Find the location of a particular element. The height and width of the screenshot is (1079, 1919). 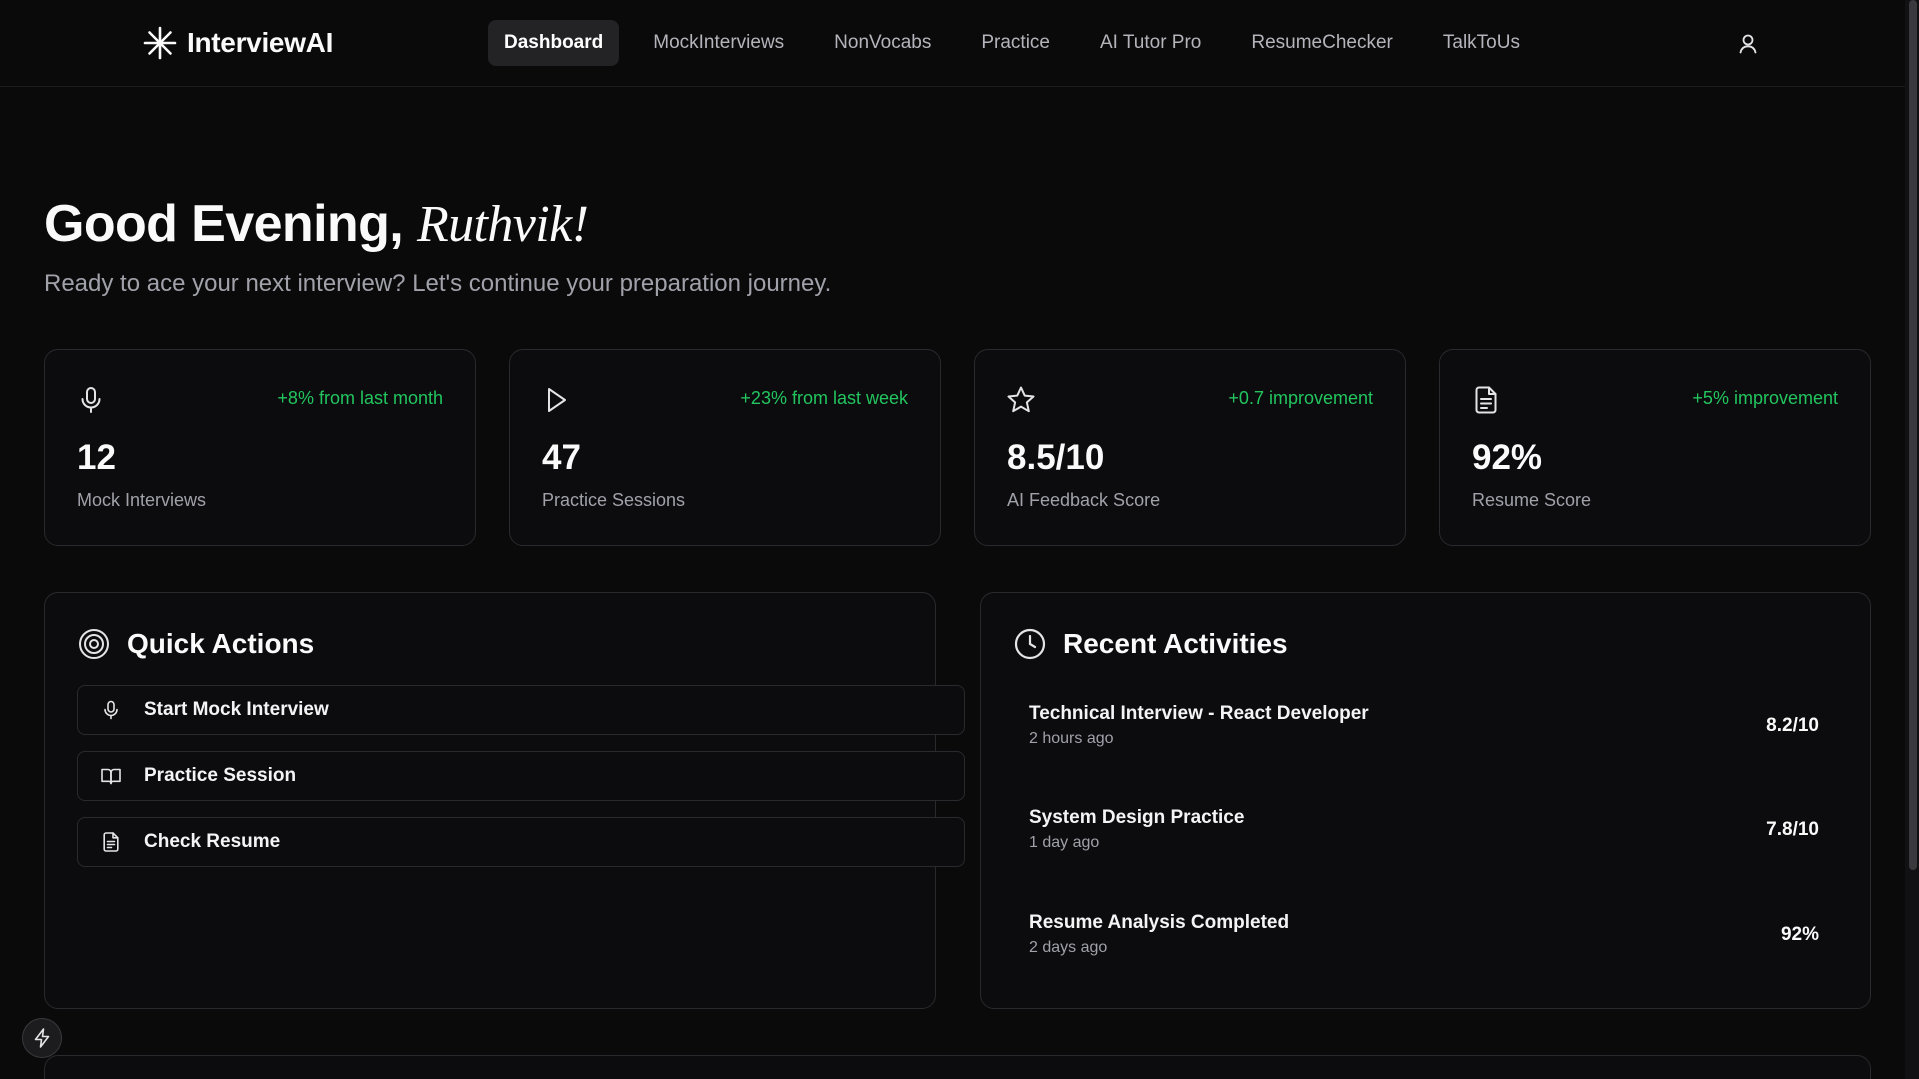

brand: InterviewAI is located at coordinates (237, 43).